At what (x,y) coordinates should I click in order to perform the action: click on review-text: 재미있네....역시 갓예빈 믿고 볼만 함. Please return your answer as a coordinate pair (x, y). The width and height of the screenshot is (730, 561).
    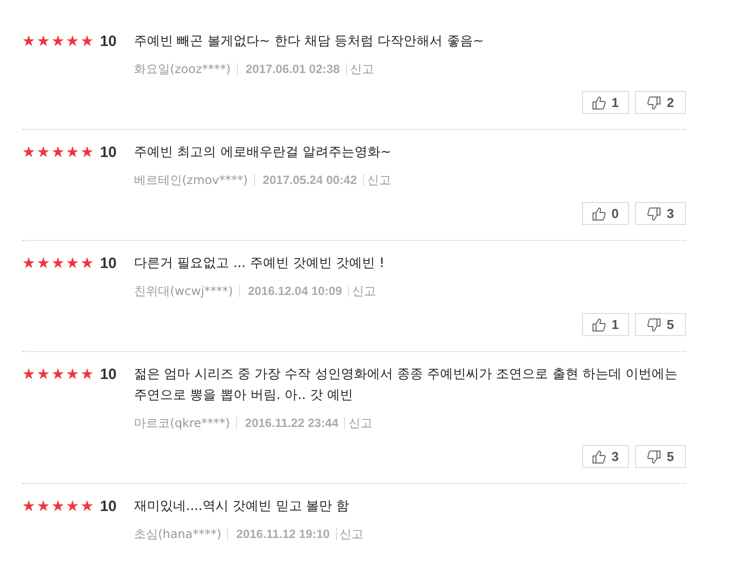
    Looking at the image, I should click on (242, 507).